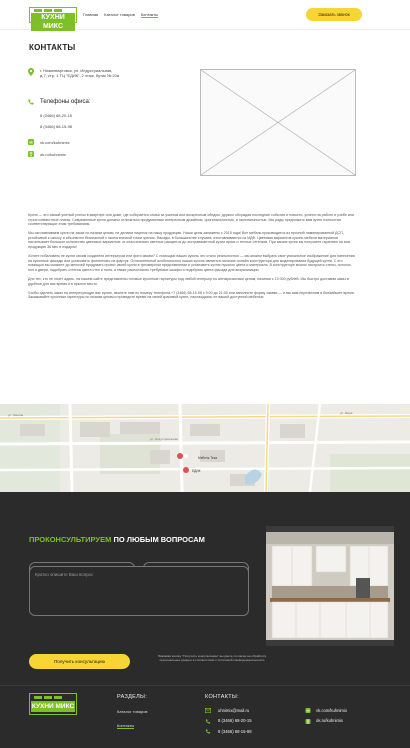 The image size is (410, 748). Describe the element at coordinates (235, 731) in the screenshot. I see `footer-phone-2: 8 (3466) 68-15-98` at that location.